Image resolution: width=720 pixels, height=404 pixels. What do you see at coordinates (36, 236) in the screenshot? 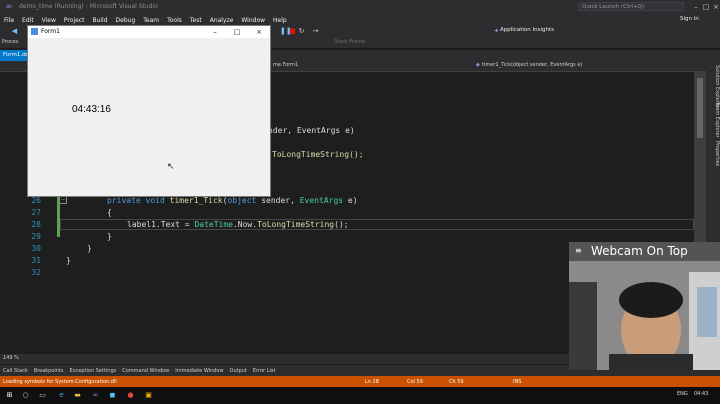
I see `line-number: 29` at bounding box center [36, 236].